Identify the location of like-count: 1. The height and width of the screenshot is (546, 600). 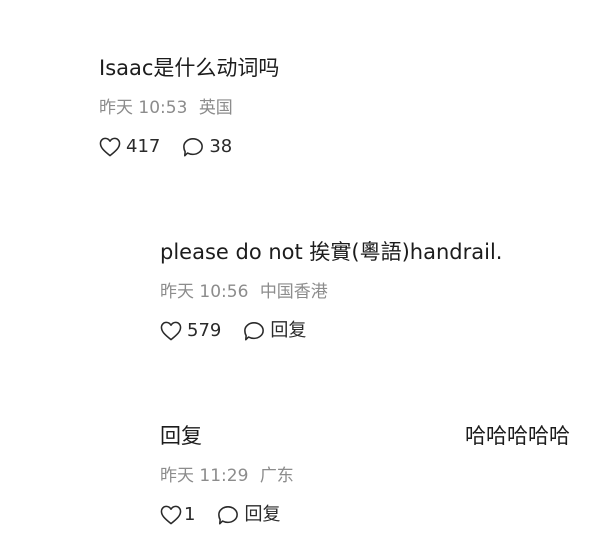
(190, 514).